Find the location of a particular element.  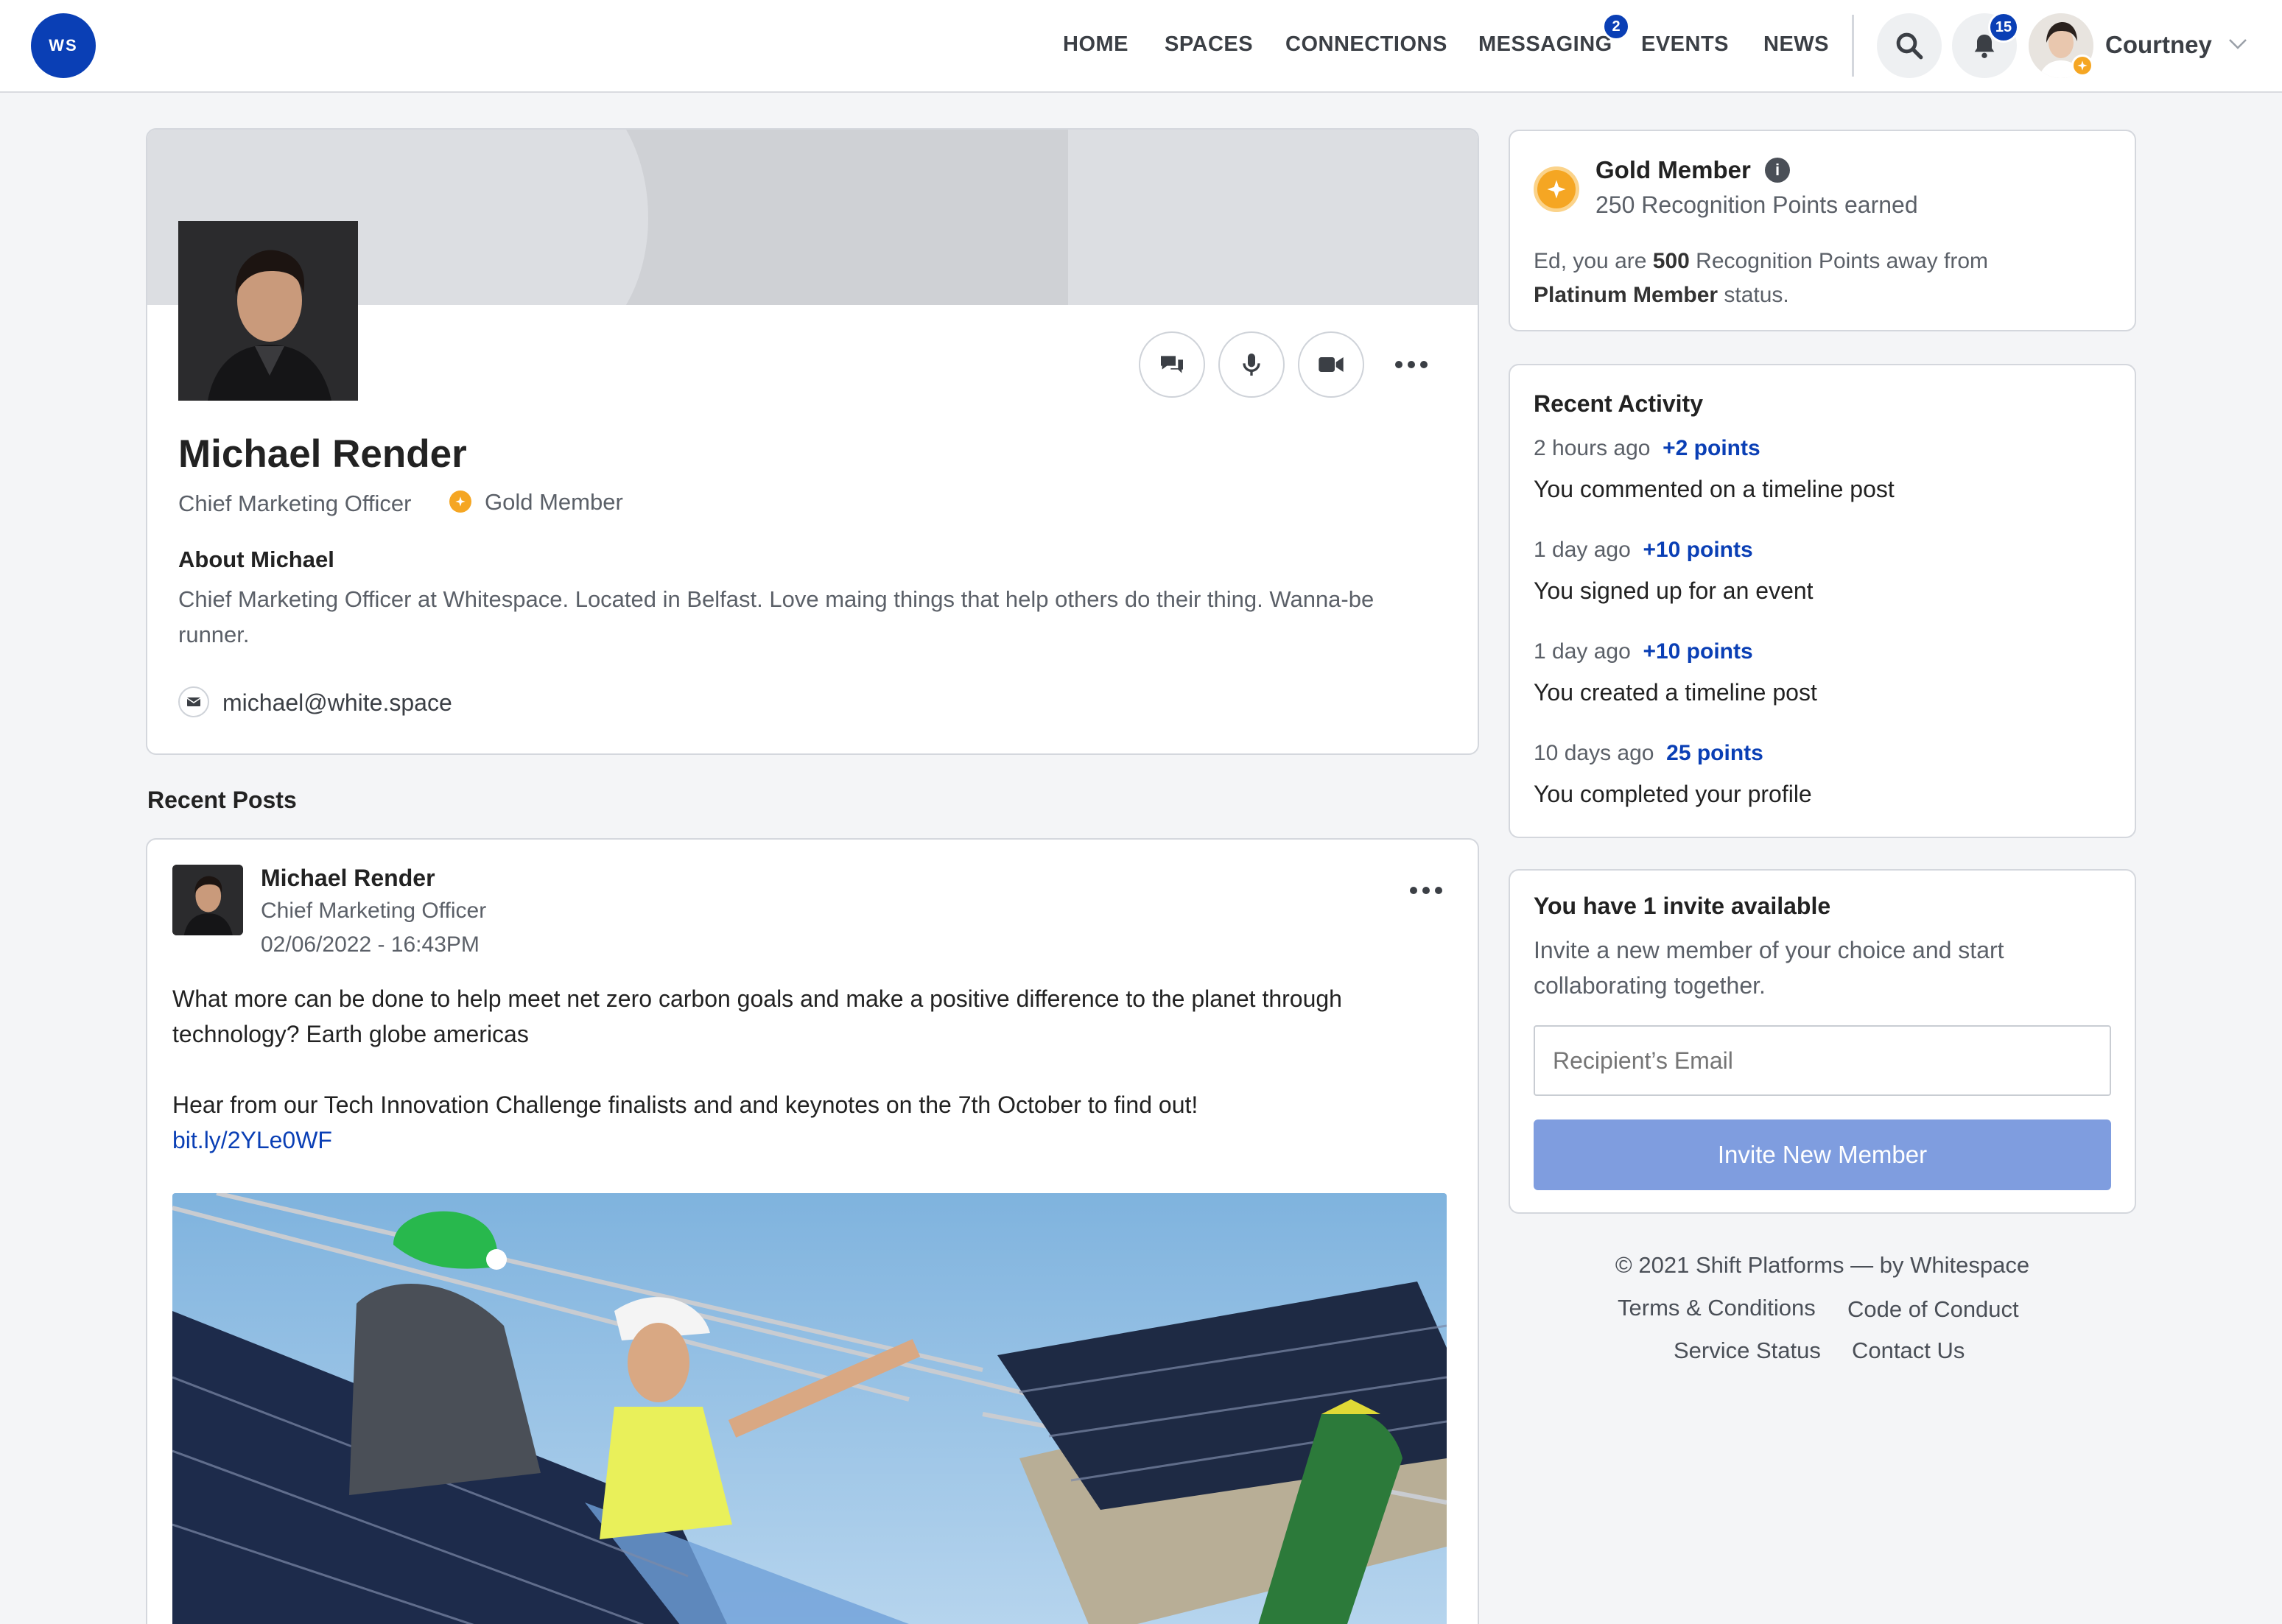

nav-divider is located at coordinates (1853, 46).